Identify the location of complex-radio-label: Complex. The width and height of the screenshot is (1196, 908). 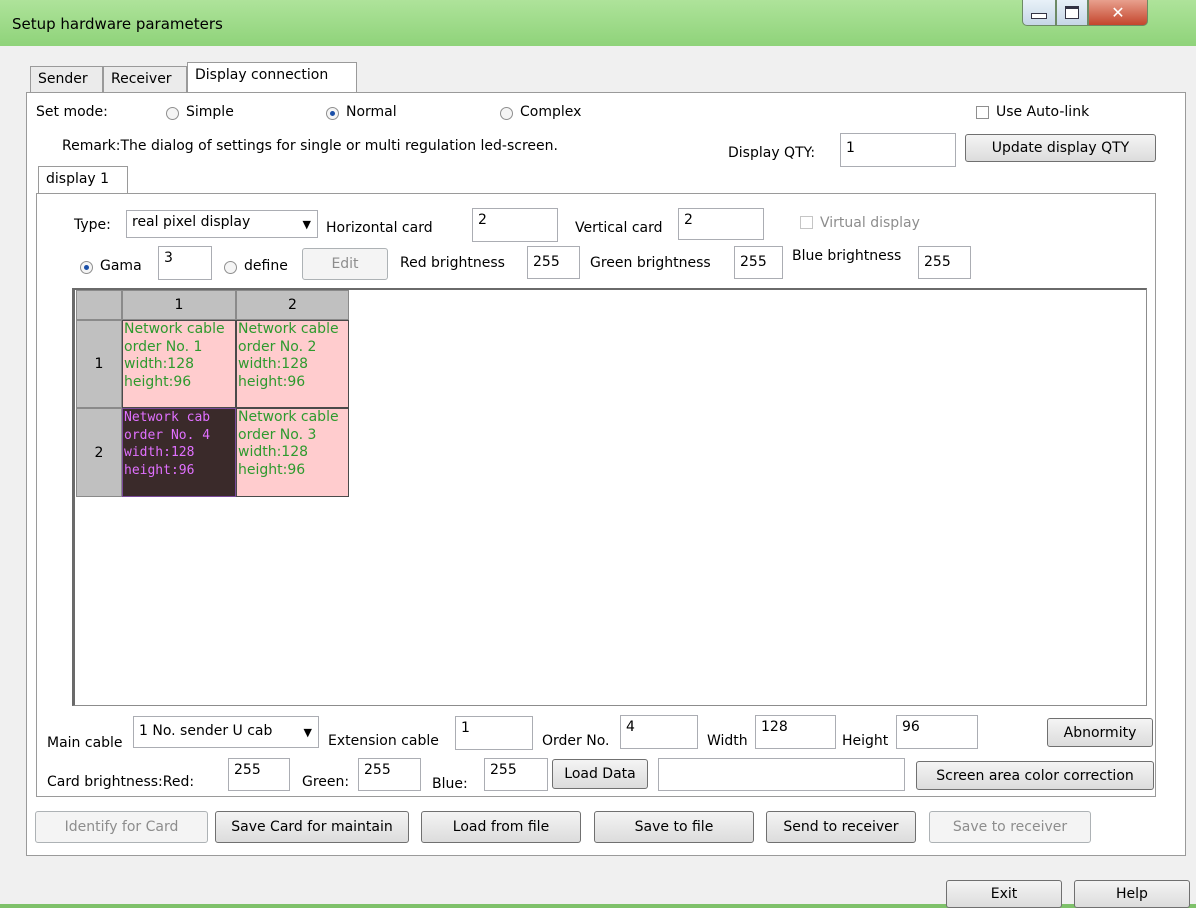
(551, 112).